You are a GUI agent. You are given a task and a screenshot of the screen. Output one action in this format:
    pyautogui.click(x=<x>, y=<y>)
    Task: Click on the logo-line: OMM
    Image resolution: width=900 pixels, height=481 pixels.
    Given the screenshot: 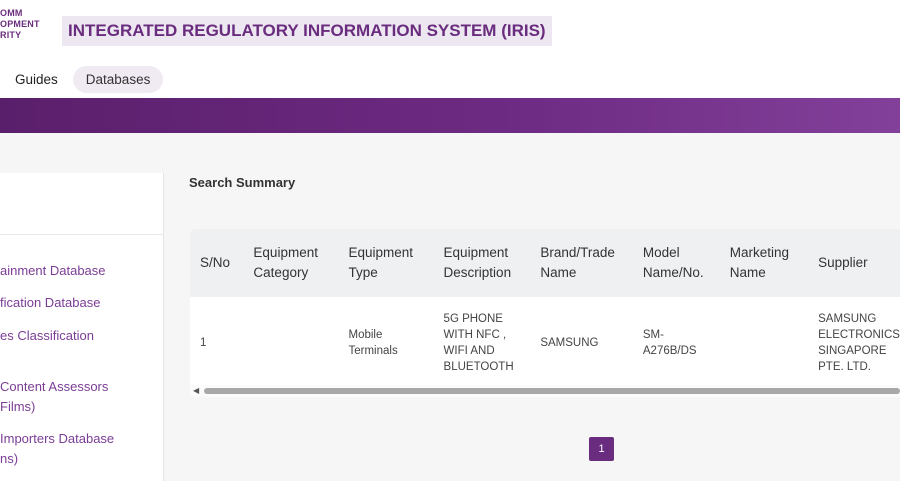 What is the action you would take?
    pyautogui.click(x=11, y=13)
    